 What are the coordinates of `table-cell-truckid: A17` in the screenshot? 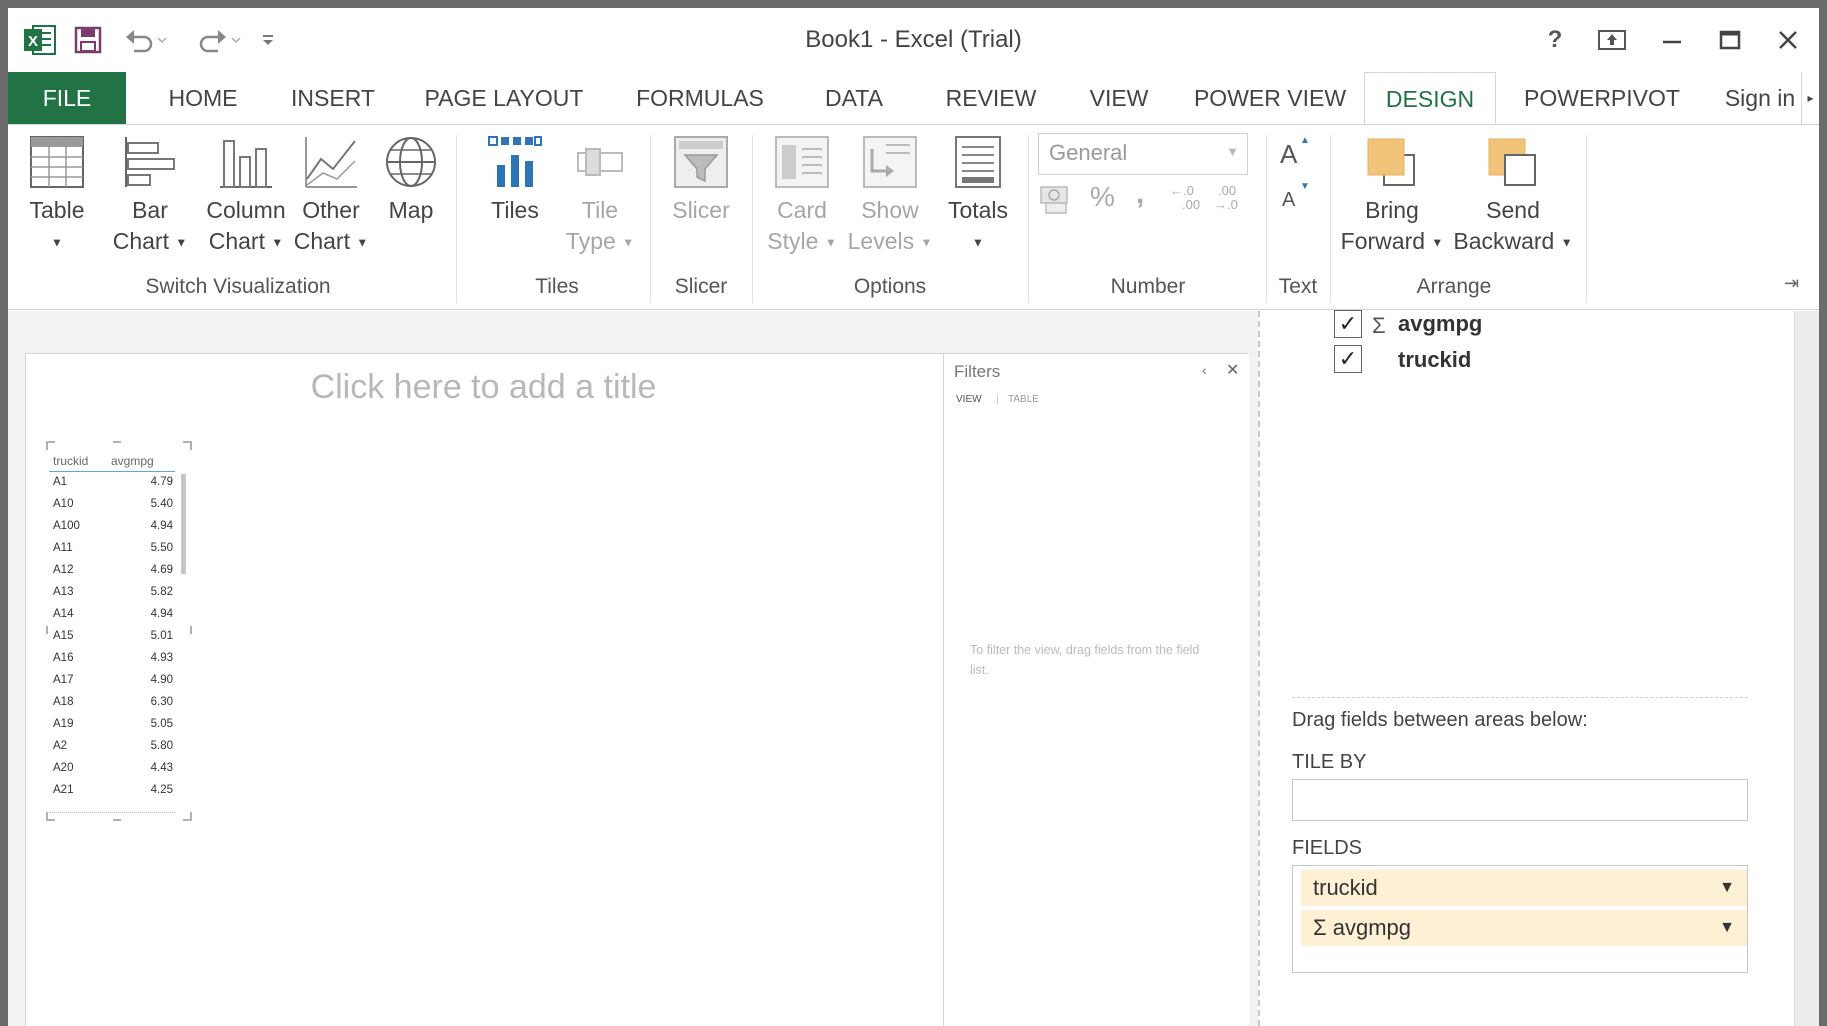 It's located at (63, 680).